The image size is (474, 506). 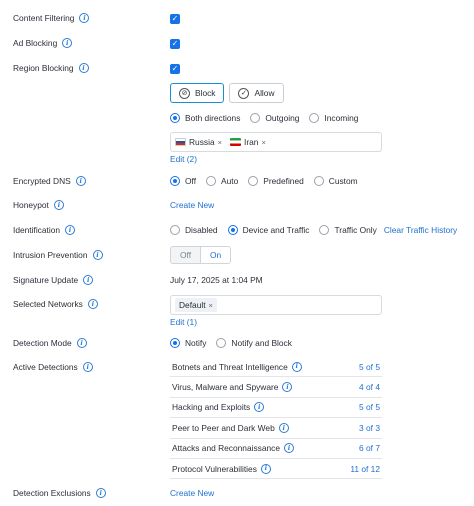 What do you see at coordinates (53, 280) in the screenshot?
I see `signature-update-label: Signature Update i` at bounding box center [53, 280].